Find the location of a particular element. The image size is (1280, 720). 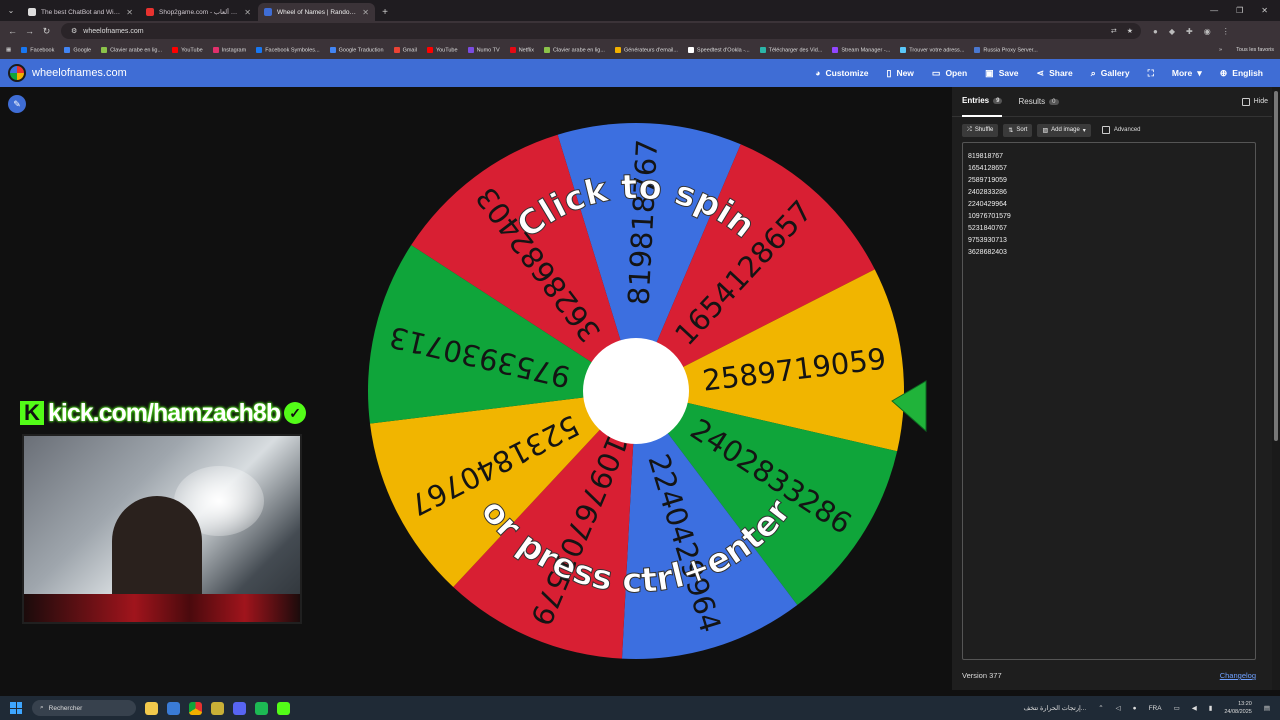

minimize-icon: — is located at coordinates (1214, 10).